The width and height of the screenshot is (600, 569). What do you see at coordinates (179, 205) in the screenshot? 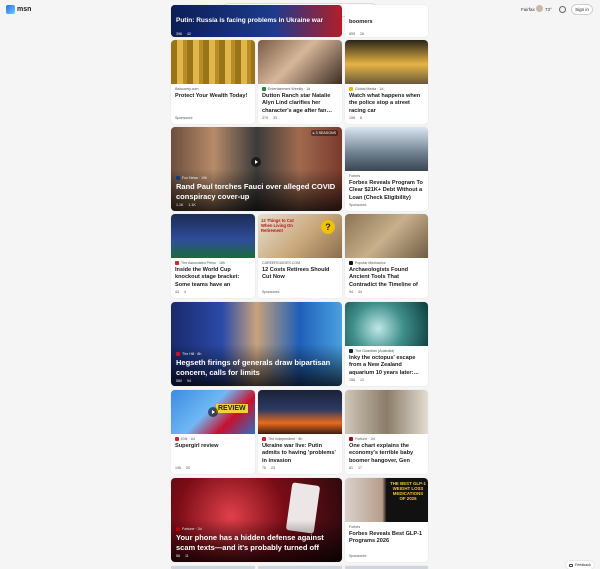
I see `likes-count: 1.1K` at bounding box center [179, 205].